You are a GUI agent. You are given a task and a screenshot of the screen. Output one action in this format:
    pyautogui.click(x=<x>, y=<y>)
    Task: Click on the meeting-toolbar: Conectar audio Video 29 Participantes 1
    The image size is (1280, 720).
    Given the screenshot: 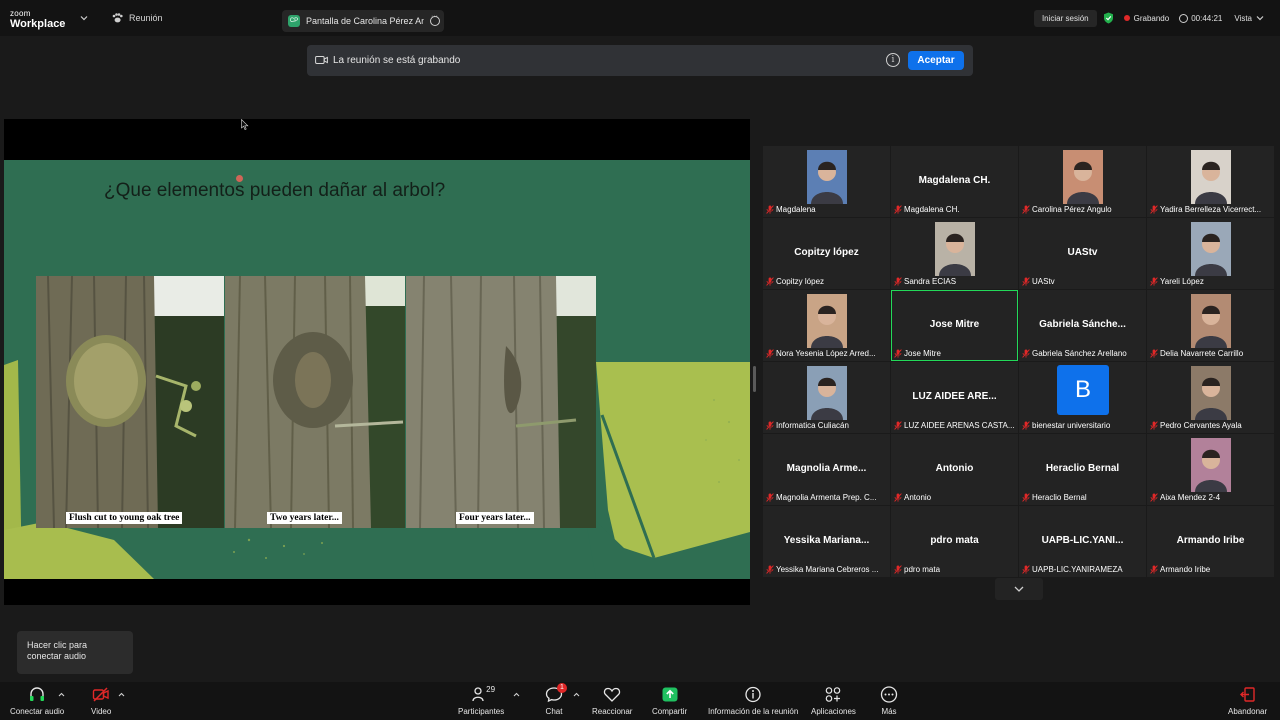 What is the action you would take?
    pyautogui.click(x=640, y=701)
    